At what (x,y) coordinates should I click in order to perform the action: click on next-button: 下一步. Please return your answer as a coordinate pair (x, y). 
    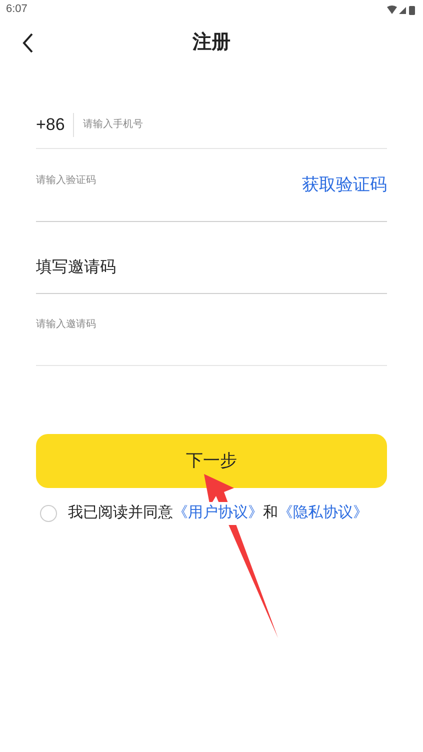
    Looking at the image, I should click on (211, 461).